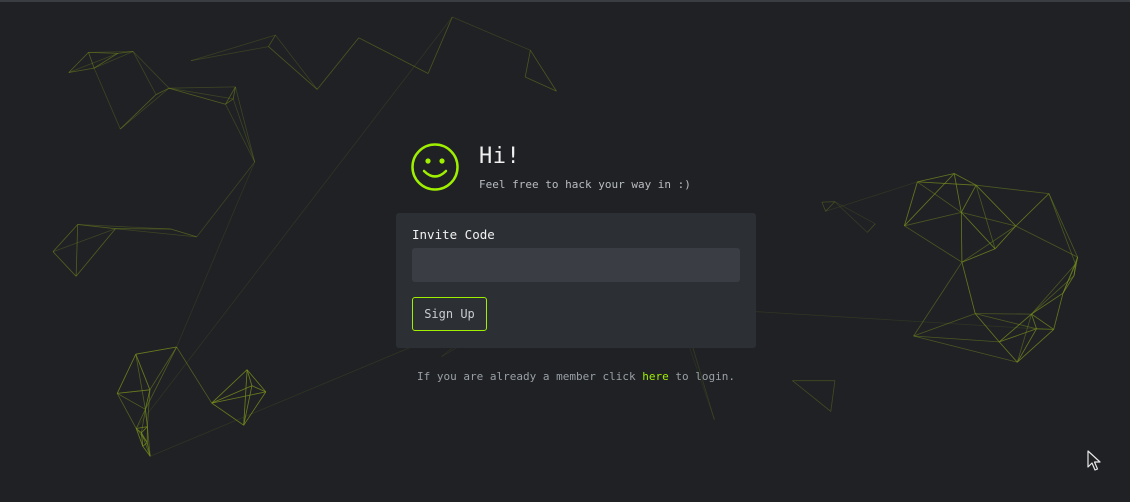 This screenshot has width=1130, height=502. What do you see at coordinates (705, 376) in the screenshot?
I see `login-hint-suffix: to login.` at bounding box center [705, 376].